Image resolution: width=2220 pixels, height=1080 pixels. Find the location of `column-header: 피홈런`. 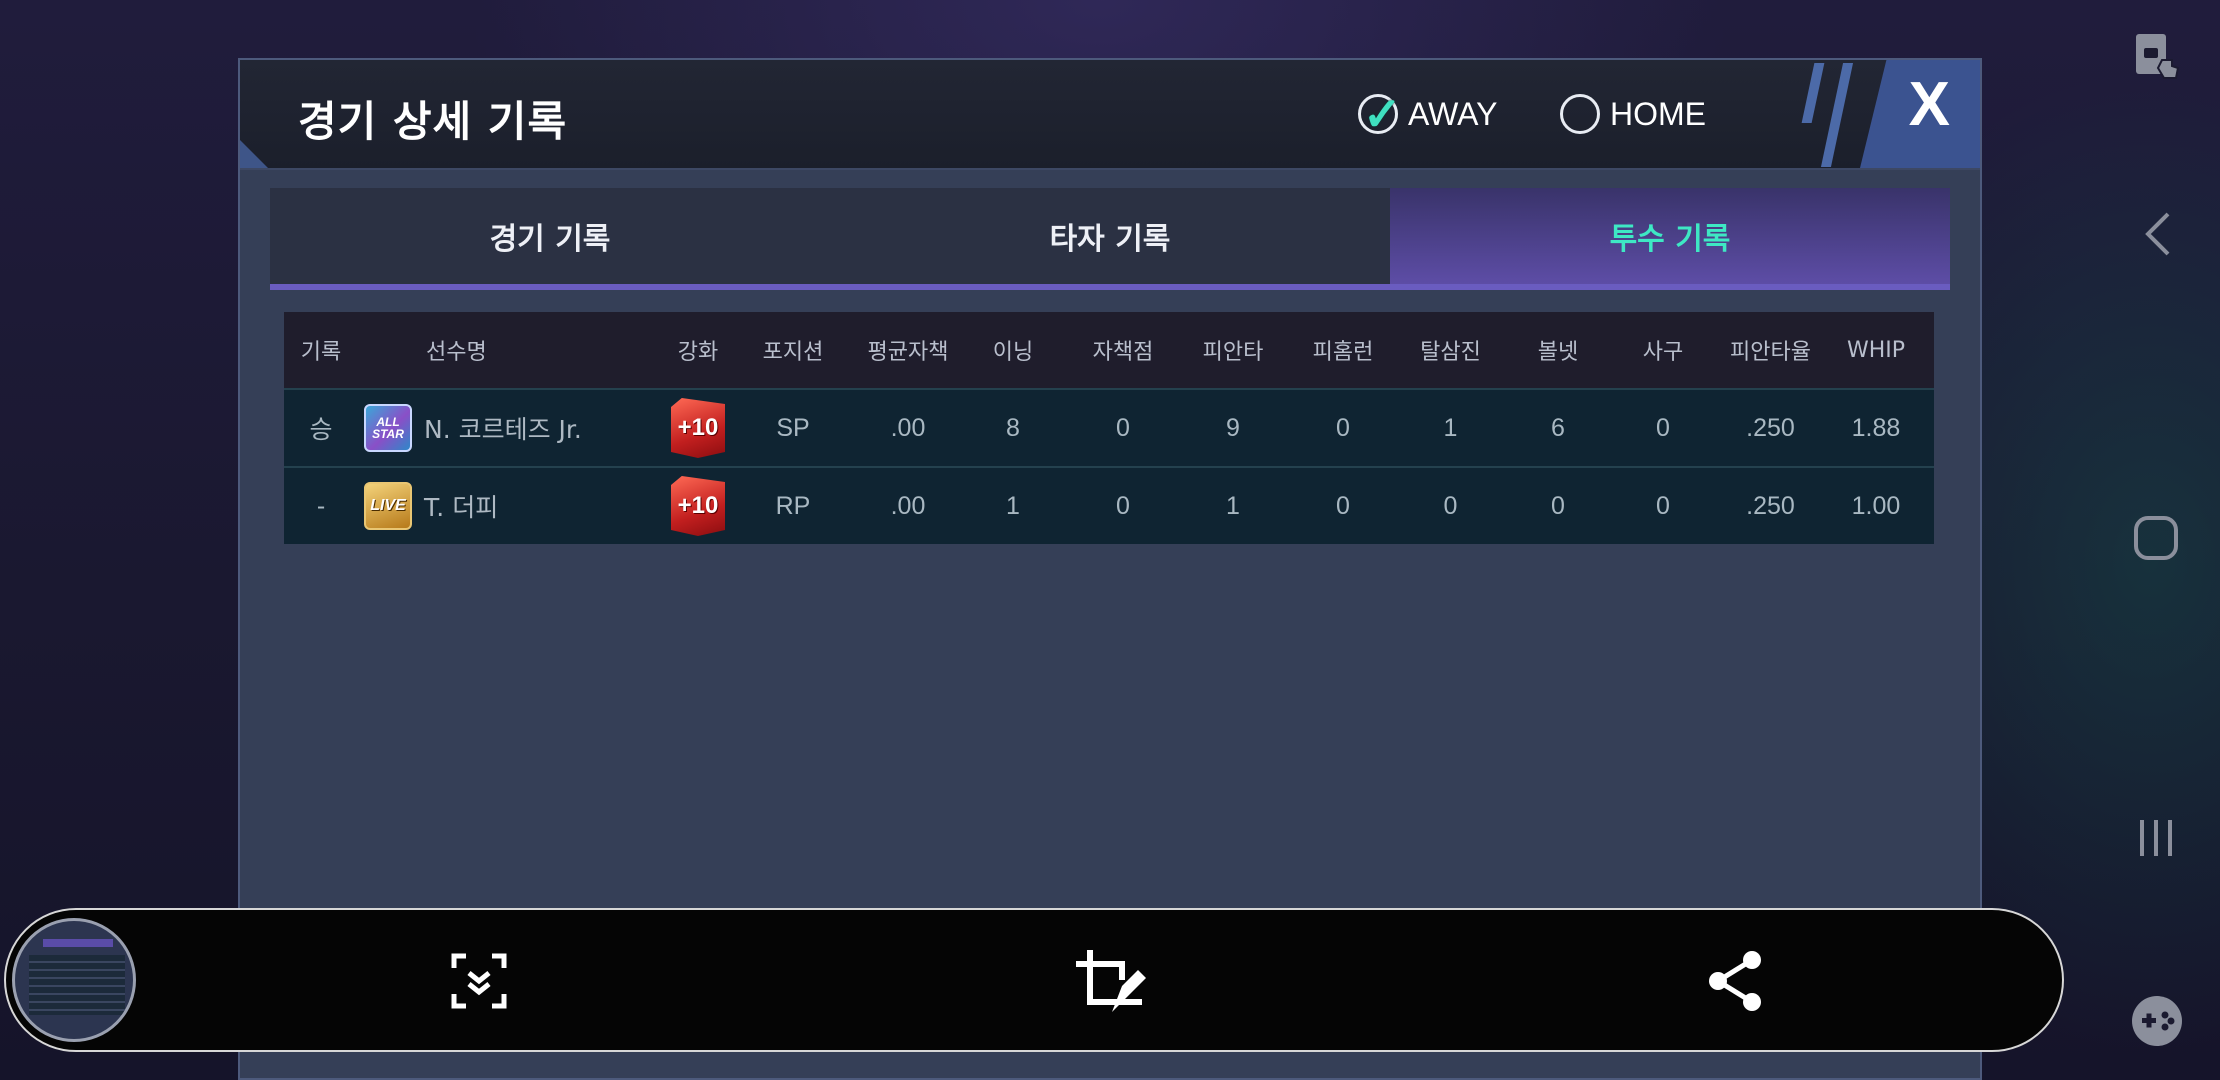

column-header: 피홈런 is located at coordinates (1343, 352).